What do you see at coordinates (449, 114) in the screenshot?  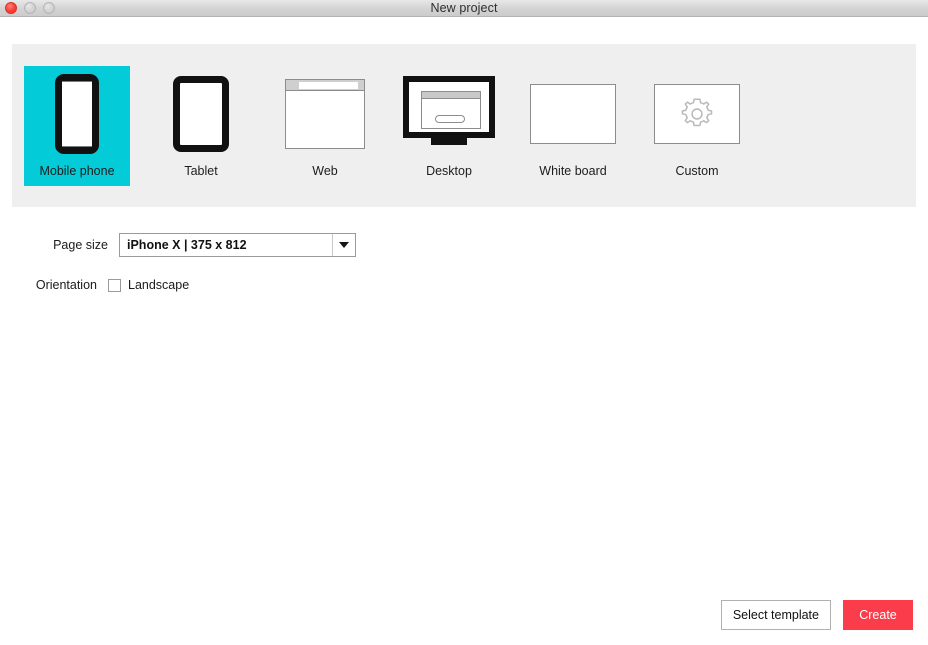 I see `desktop-monitor-icon` at bounding box center [449, 114].